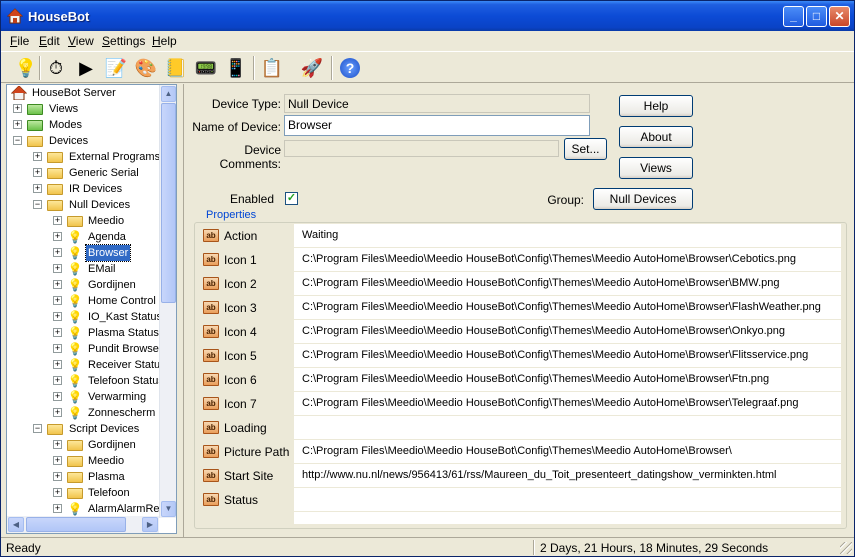  Describe the element at coordinates (427, 16) in the screenshot. I see `title-bar: HouseBot _ □ ✕` at that location.